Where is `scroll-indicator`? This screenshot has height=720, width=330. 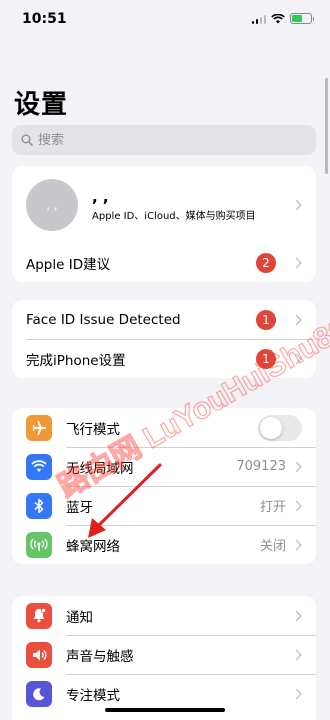 scroll-indicator is located at coordinates (326, 126).